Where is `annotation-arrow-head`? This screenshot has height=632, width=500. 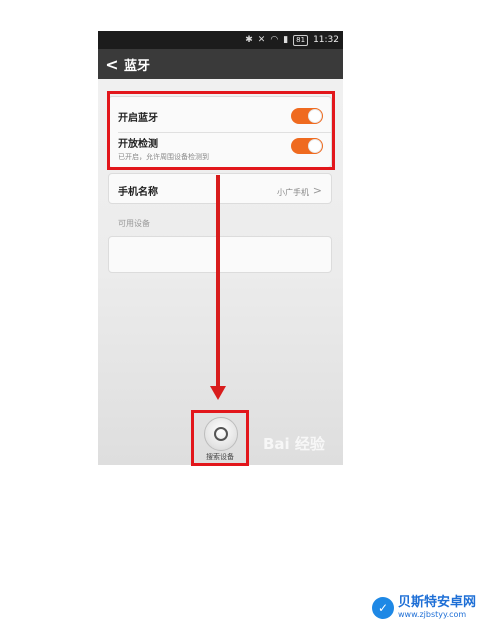 annotation-arrow-head is located at coordinates (218, 393).